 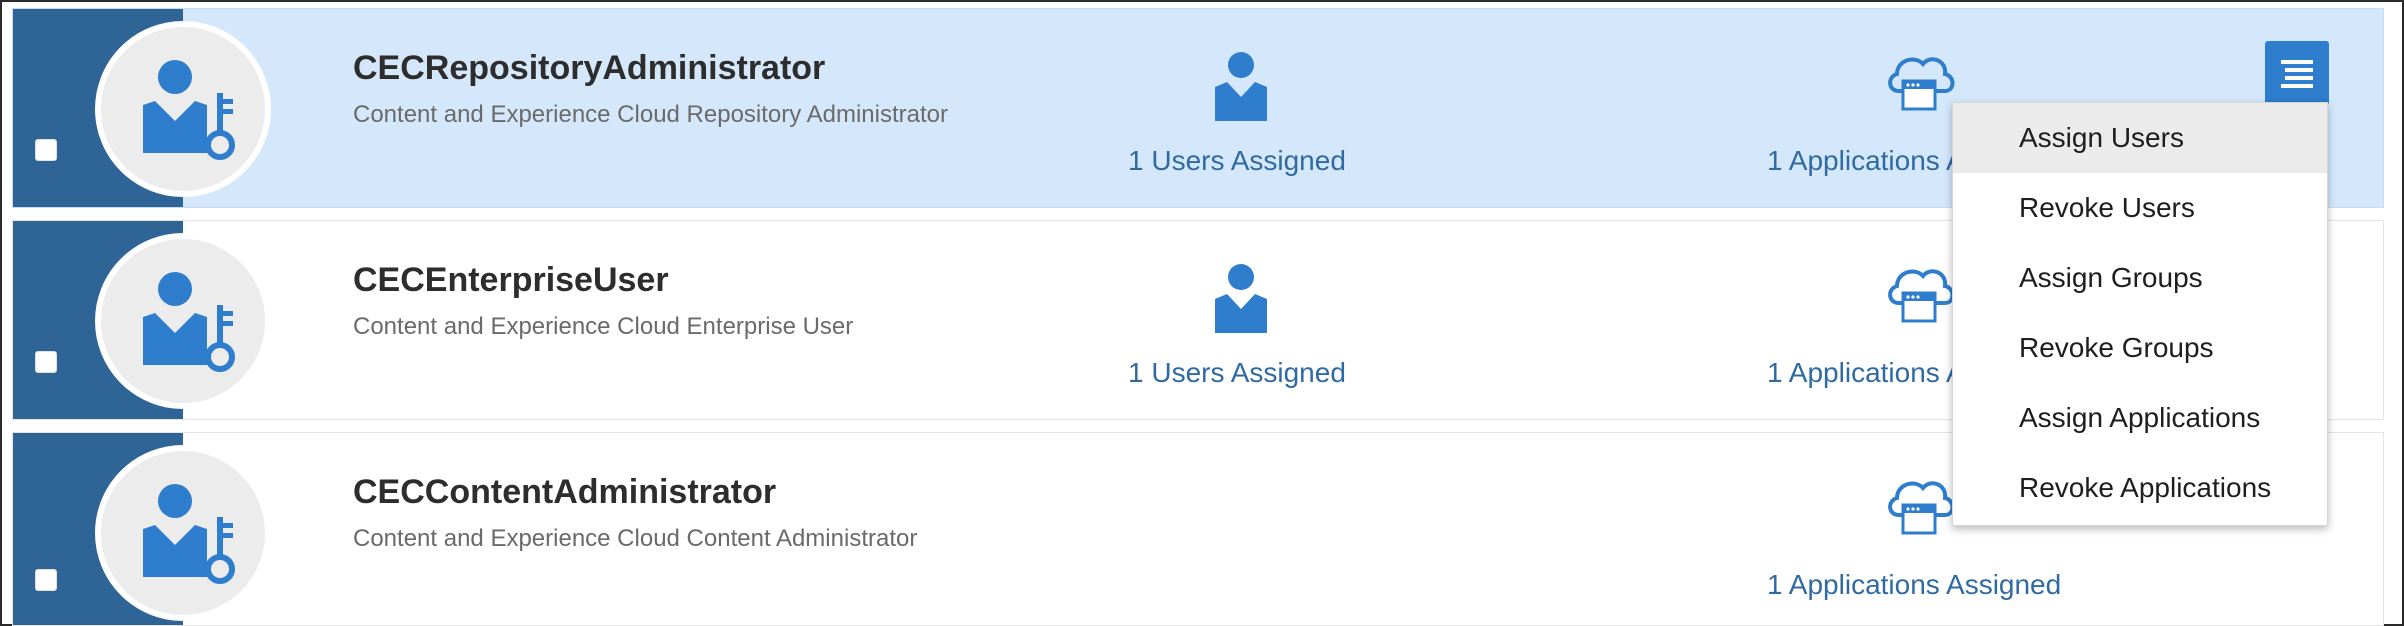 I want to click on menu-item-assign-groups: Assign Groups, so click(x=2140, y=278).